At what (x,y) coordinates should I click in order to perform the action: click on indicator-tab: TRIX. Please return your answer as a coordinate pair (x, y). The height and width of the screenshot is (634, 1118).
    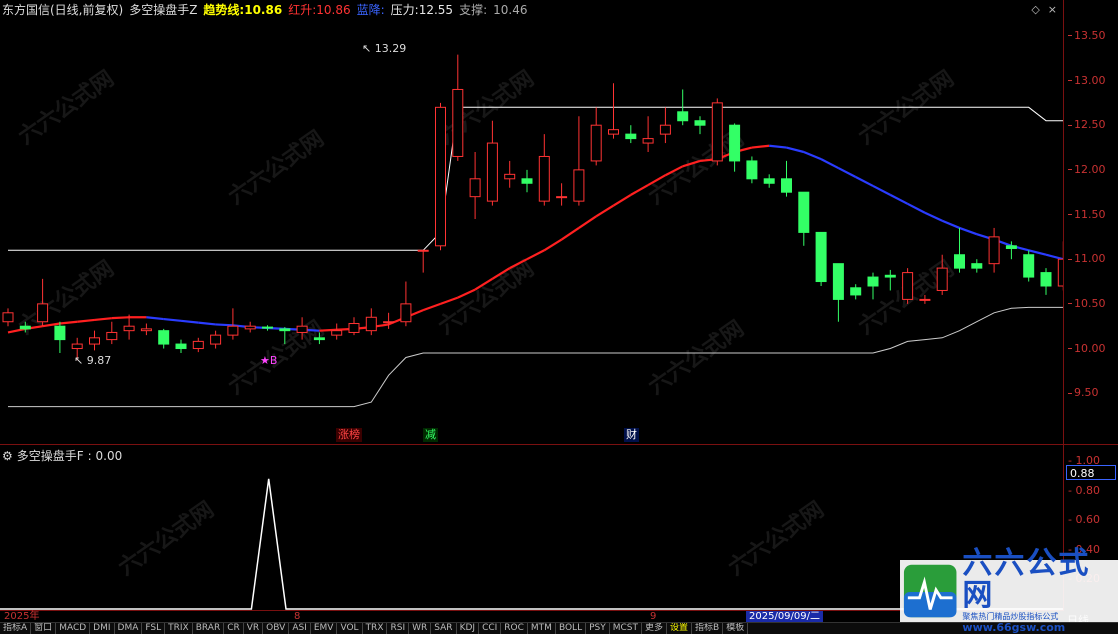
    Looking at the image, I should click on (179, 628).